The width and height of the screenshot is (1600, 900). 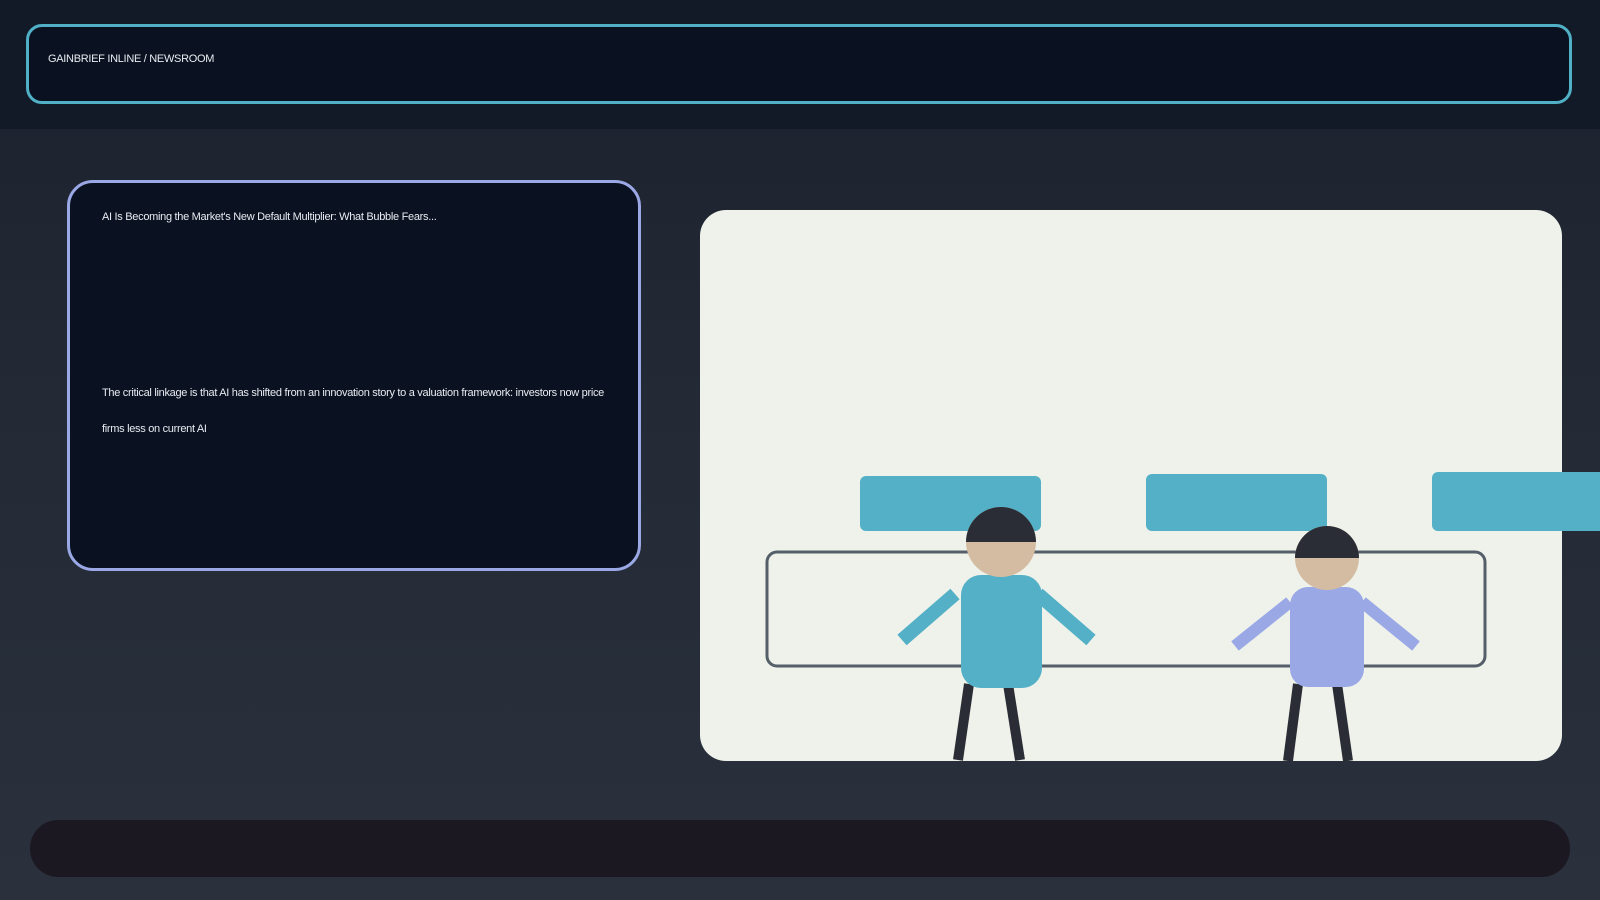 What do you see at coordinates (1516, 501) in the screenshot?
I see `teal-ribbon` at bounding box center [1516, 501].